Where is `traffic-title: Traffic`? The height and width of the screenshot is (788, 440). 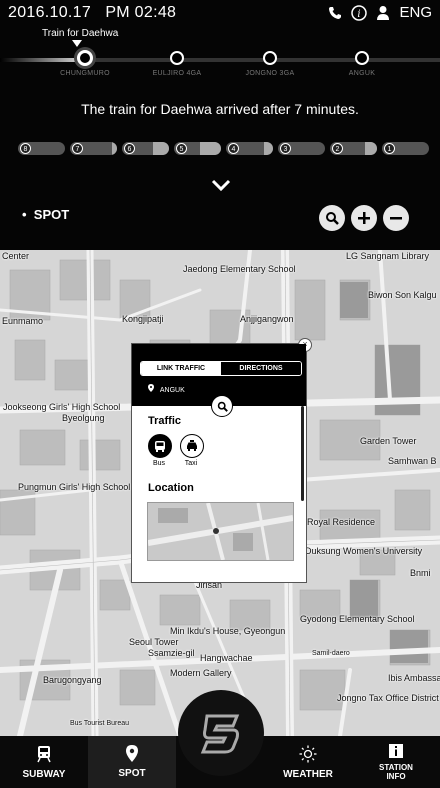 traffic-title: Traffic is located at coordinates (165, 421).